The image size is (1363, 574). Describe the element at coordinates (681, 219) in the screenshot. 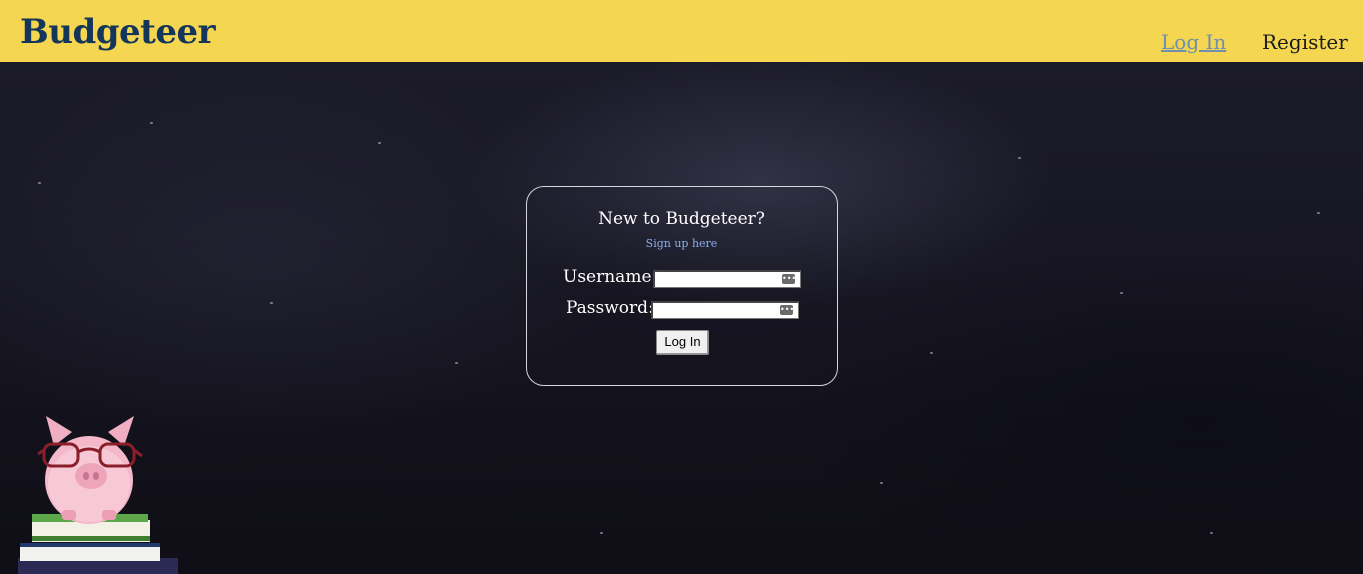

I see `login-card-title: New to Budgeteer?` at that location.